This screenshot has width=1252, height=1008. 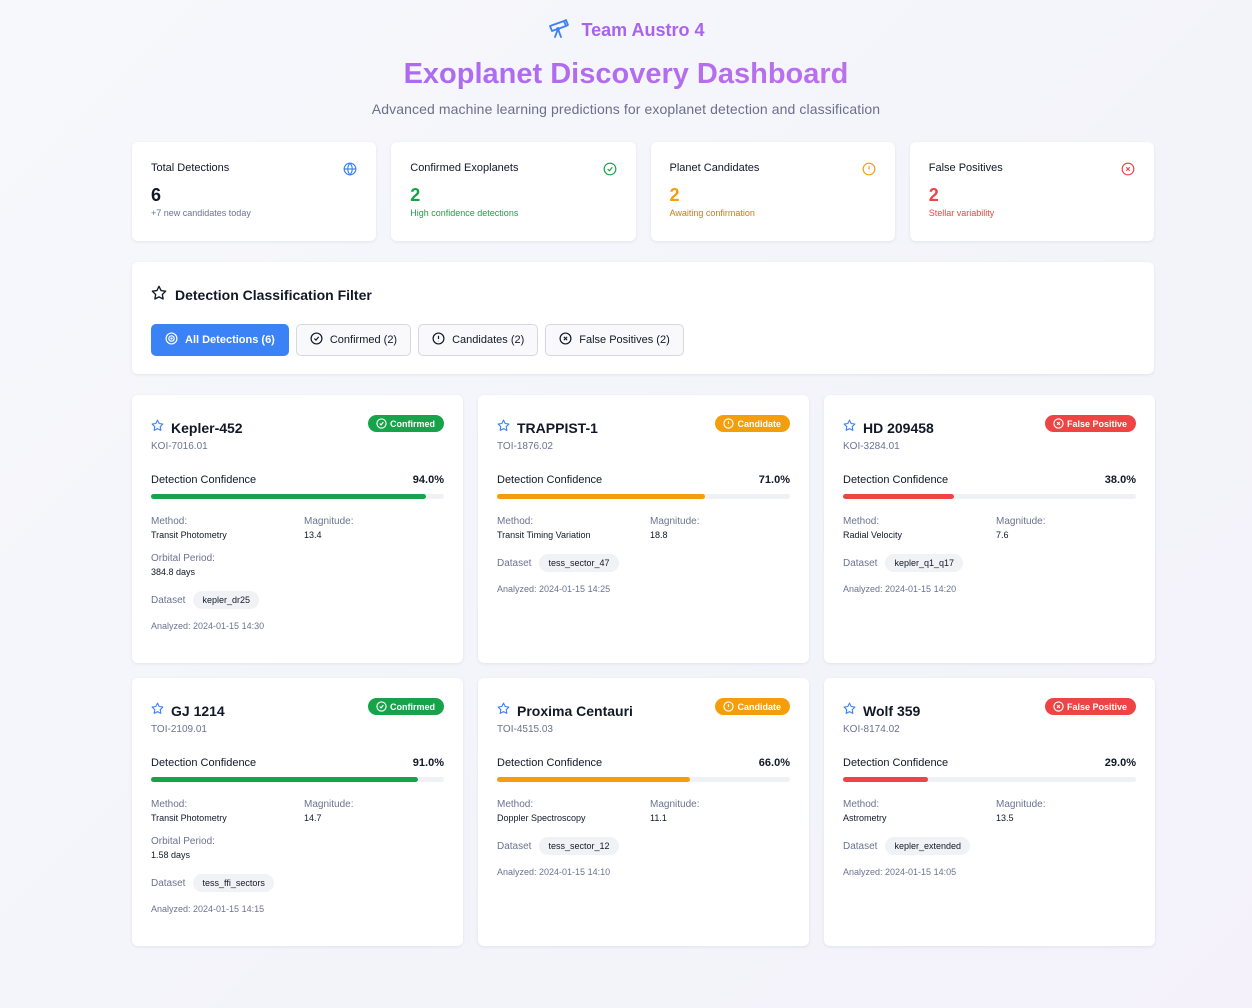 I want to click on method-value: Doppler Spectroscopy, so click(x=541, y=818).